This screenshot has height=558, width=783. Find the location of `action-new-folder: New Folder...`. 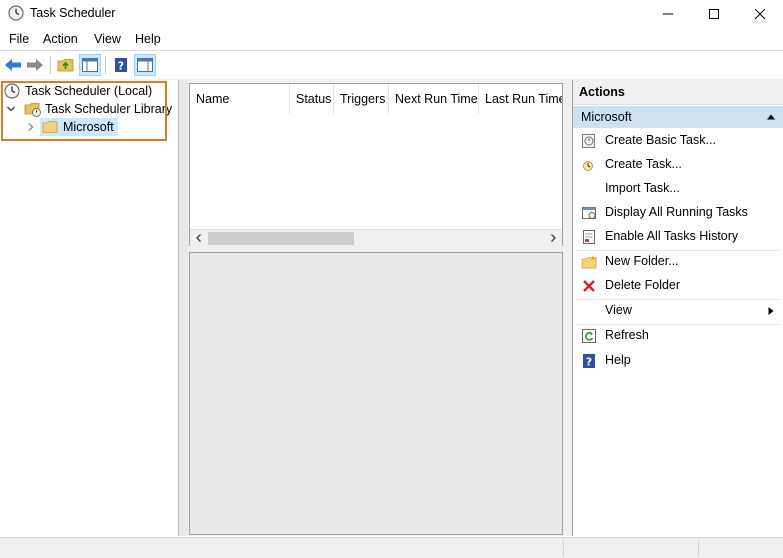

action-new-folder: New Folder... is located at coordinates (678, 262).